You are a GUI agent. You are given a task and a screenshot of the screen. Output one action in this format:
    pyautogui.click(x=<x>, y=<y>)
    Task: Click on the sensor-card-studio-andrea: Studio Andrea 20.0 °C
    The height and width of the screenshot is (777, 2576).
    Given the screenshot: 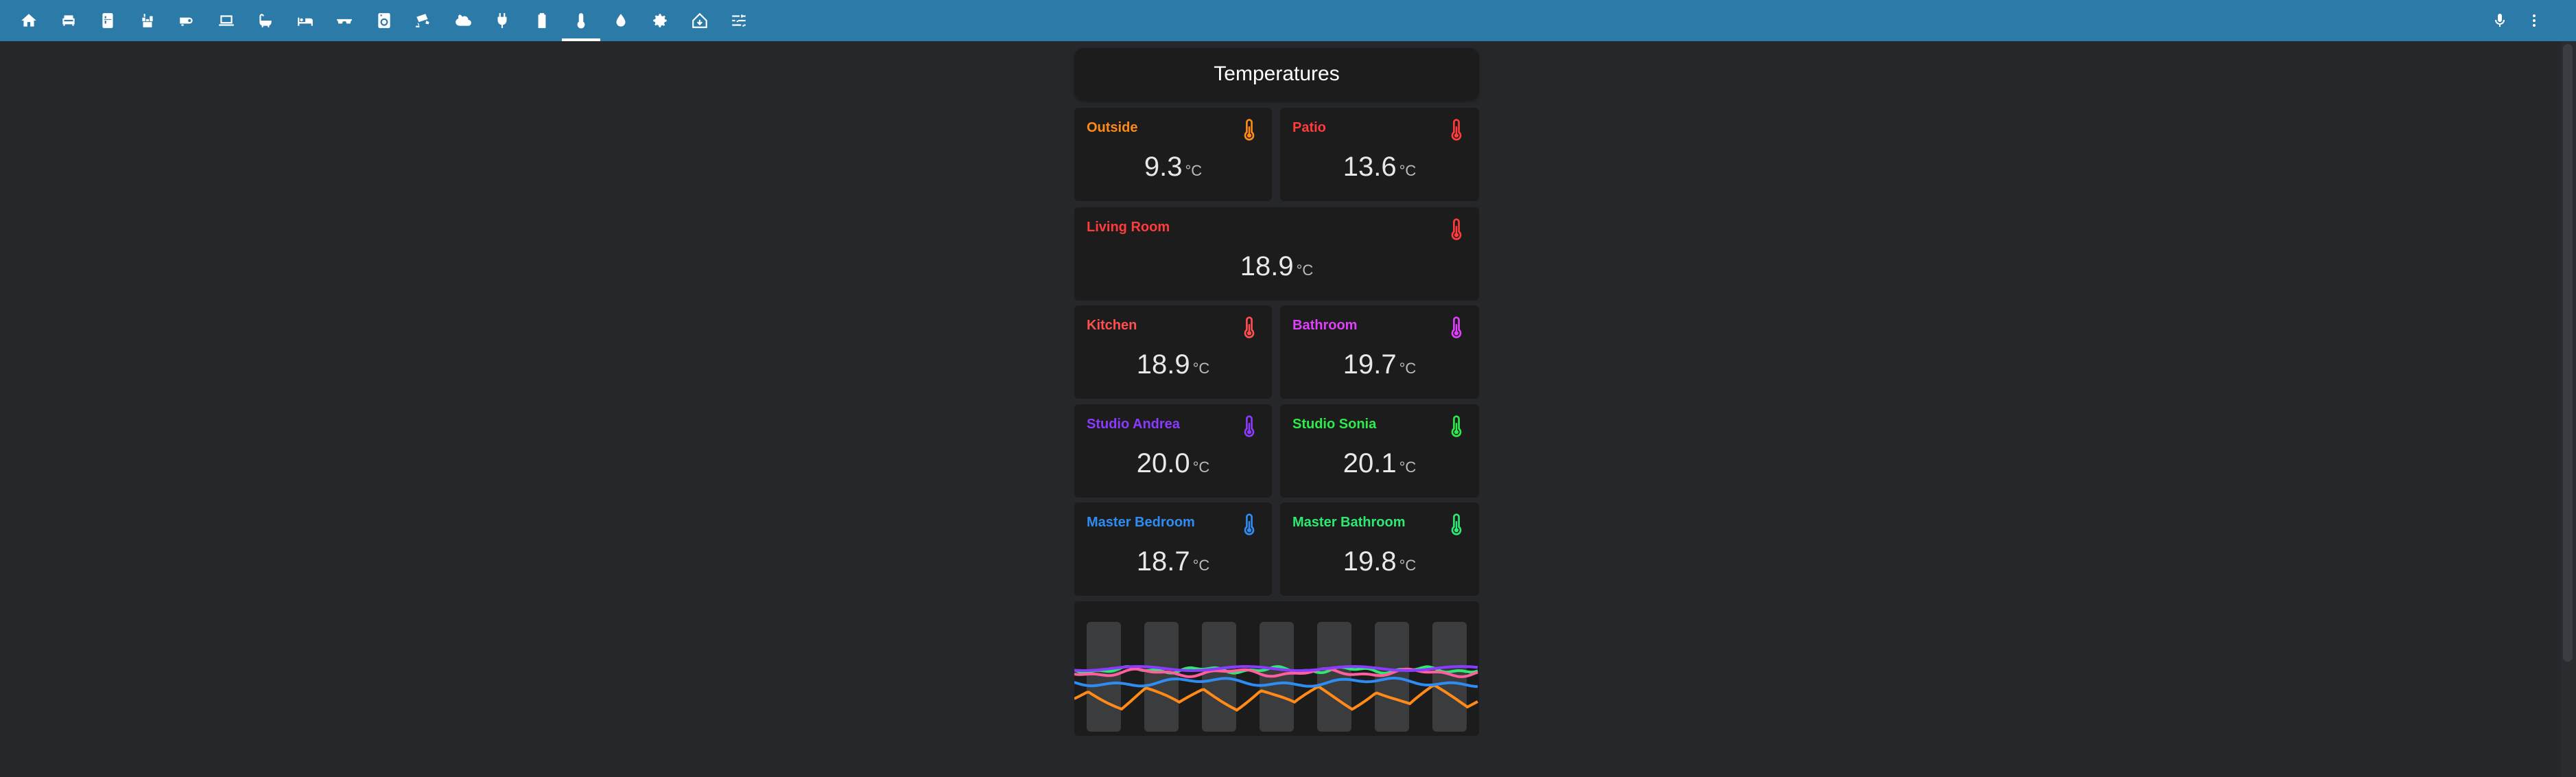 What is the action you would take?
    pyautogui.click(x=1173, y=451)
    